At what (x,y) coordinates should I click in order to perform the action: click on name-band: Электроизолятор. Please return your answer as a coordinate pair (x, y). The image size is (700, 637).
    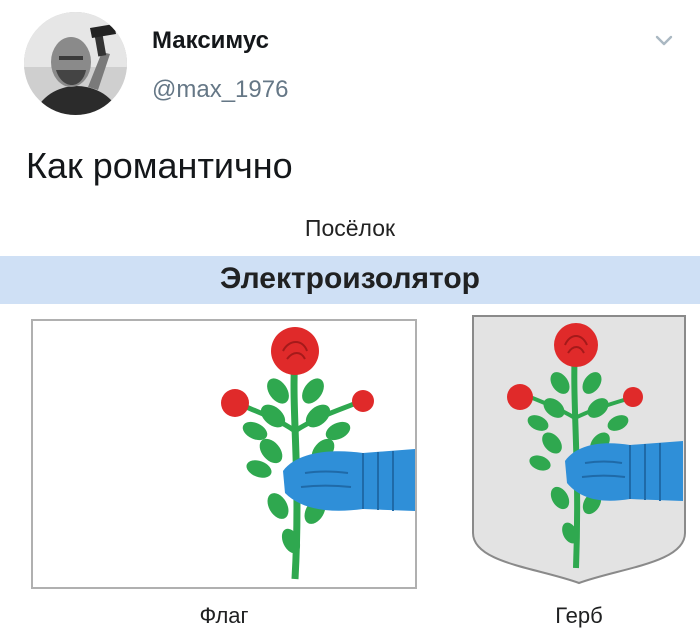
    Looking at the image, I should click on (350, 280).